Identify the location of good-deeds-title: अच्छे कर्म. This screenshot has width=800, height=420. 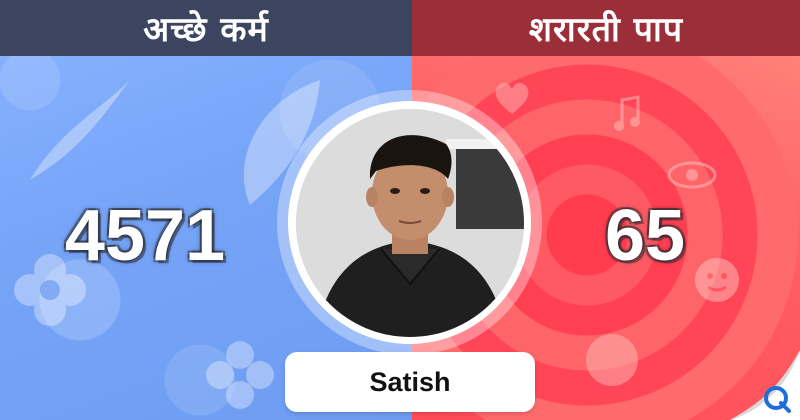
(206, 28).